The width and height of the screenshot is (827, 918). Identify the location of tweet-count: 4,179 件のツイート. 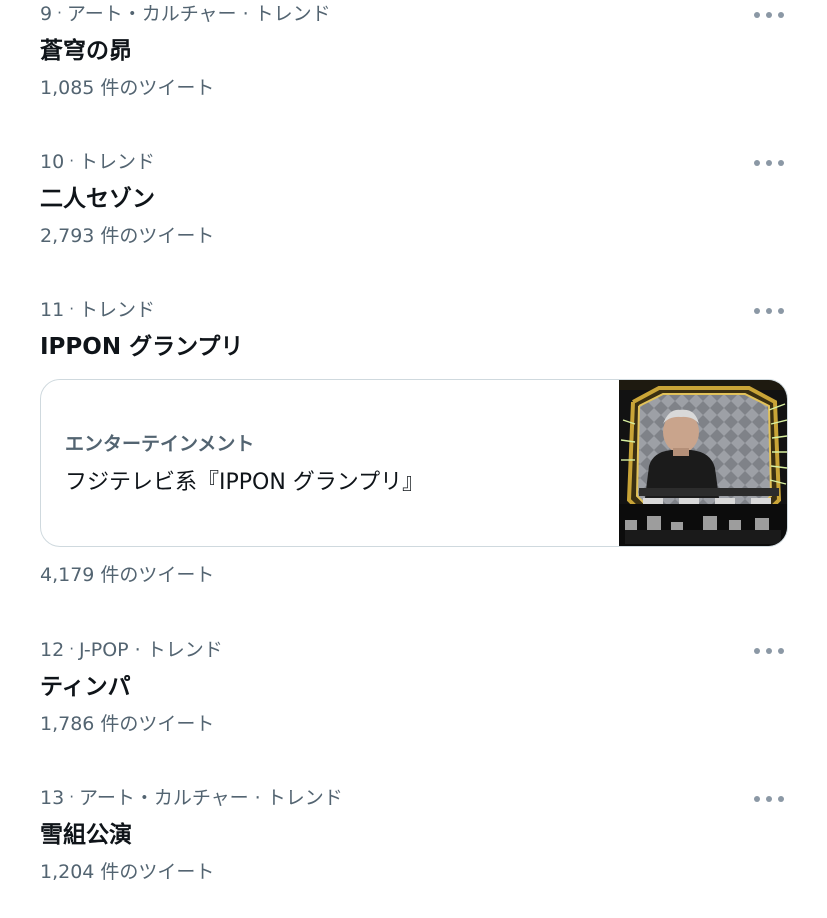
(127, 575).